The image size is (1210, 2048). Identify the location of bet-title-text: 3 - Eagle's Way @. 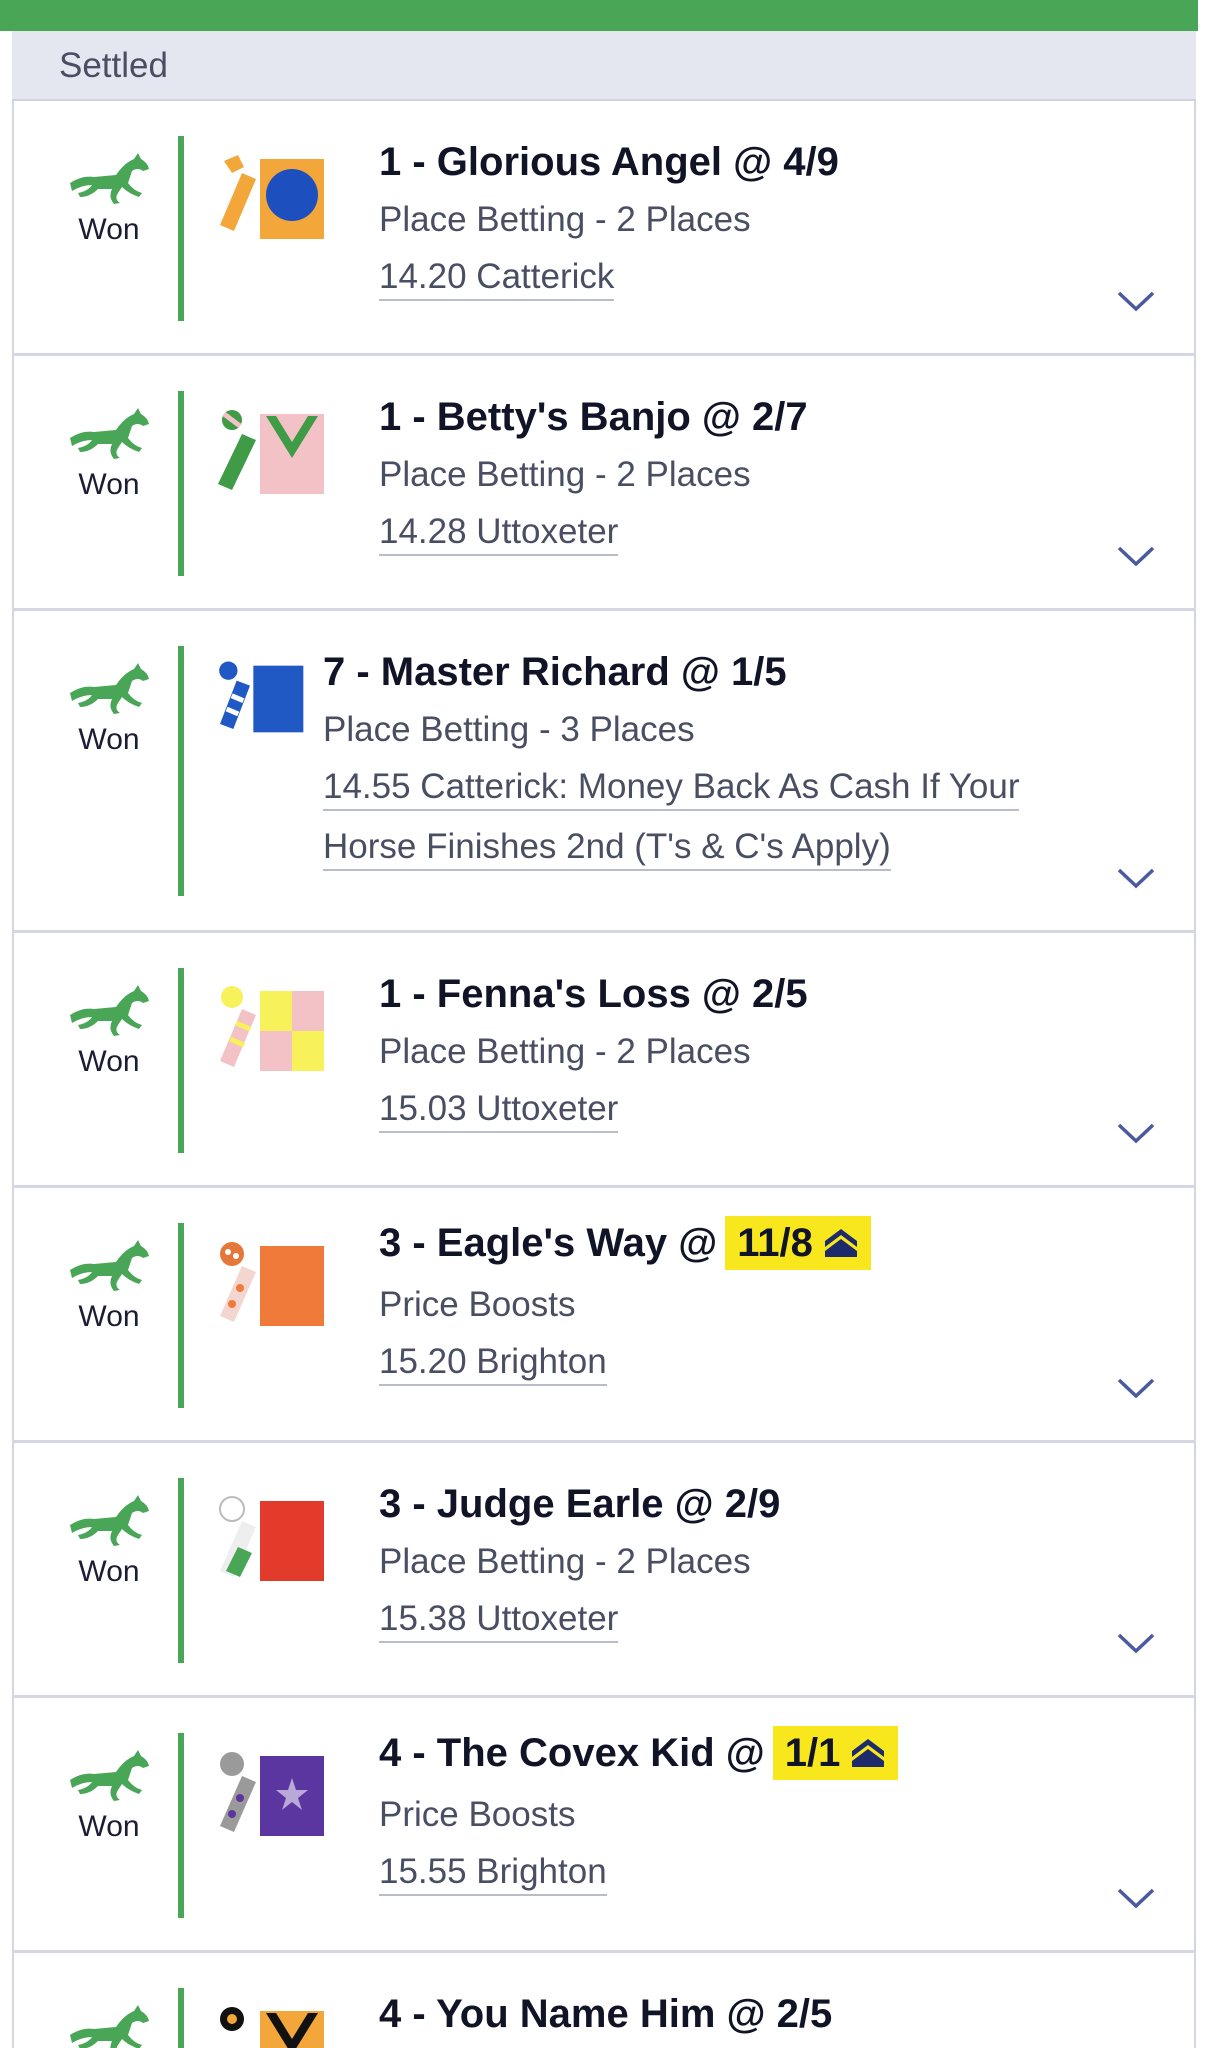
(548, 1243).